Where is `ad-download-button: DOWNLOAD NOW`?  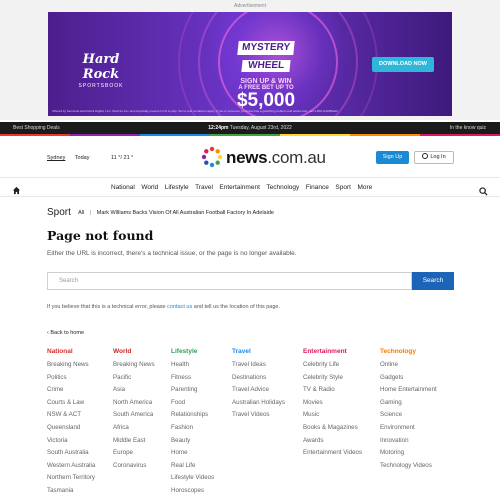
ad-download-button: DOWNLOAD NOW is located at coordinates (403, 64).